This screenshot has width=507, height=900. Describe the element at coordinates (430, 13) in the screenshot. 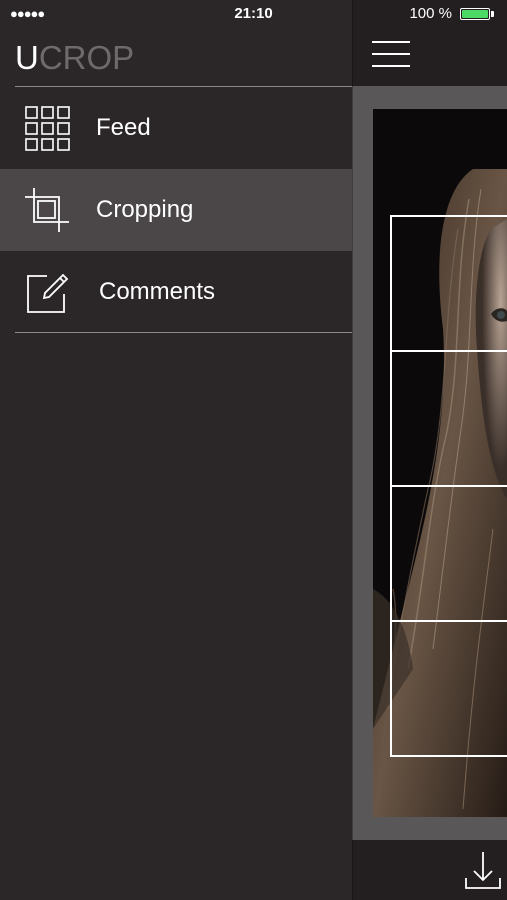

I see `battery-percentage: 100 %` at that location.